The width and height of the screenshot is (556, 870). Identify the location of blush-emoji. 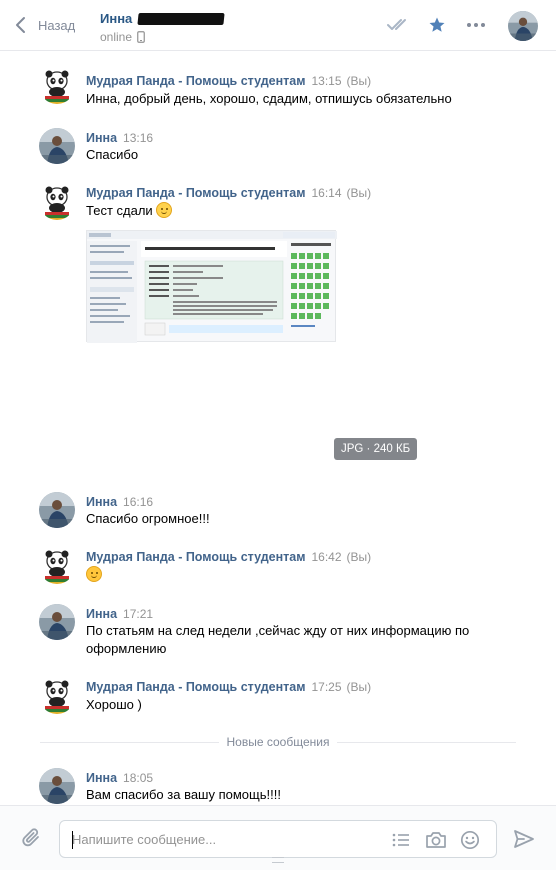
(94, 574).